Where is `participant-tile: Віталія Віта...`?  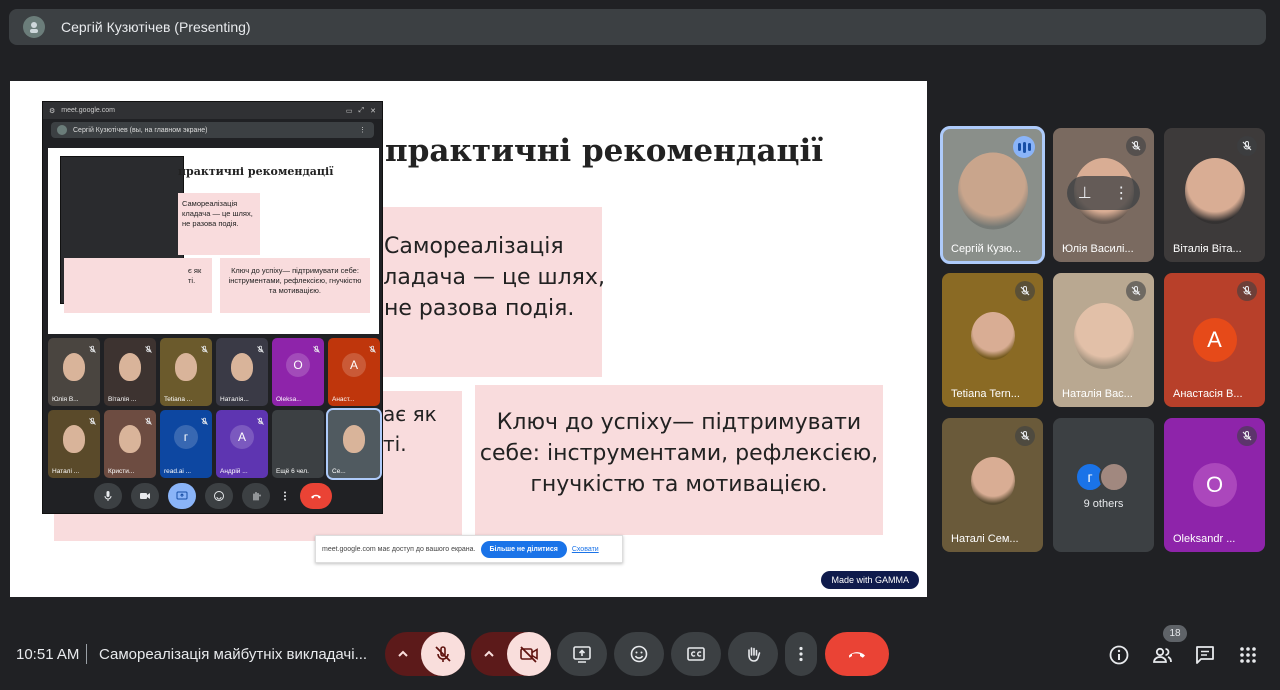 participant-tile: Віталія Віта... is located at coordinates (1214, 195).